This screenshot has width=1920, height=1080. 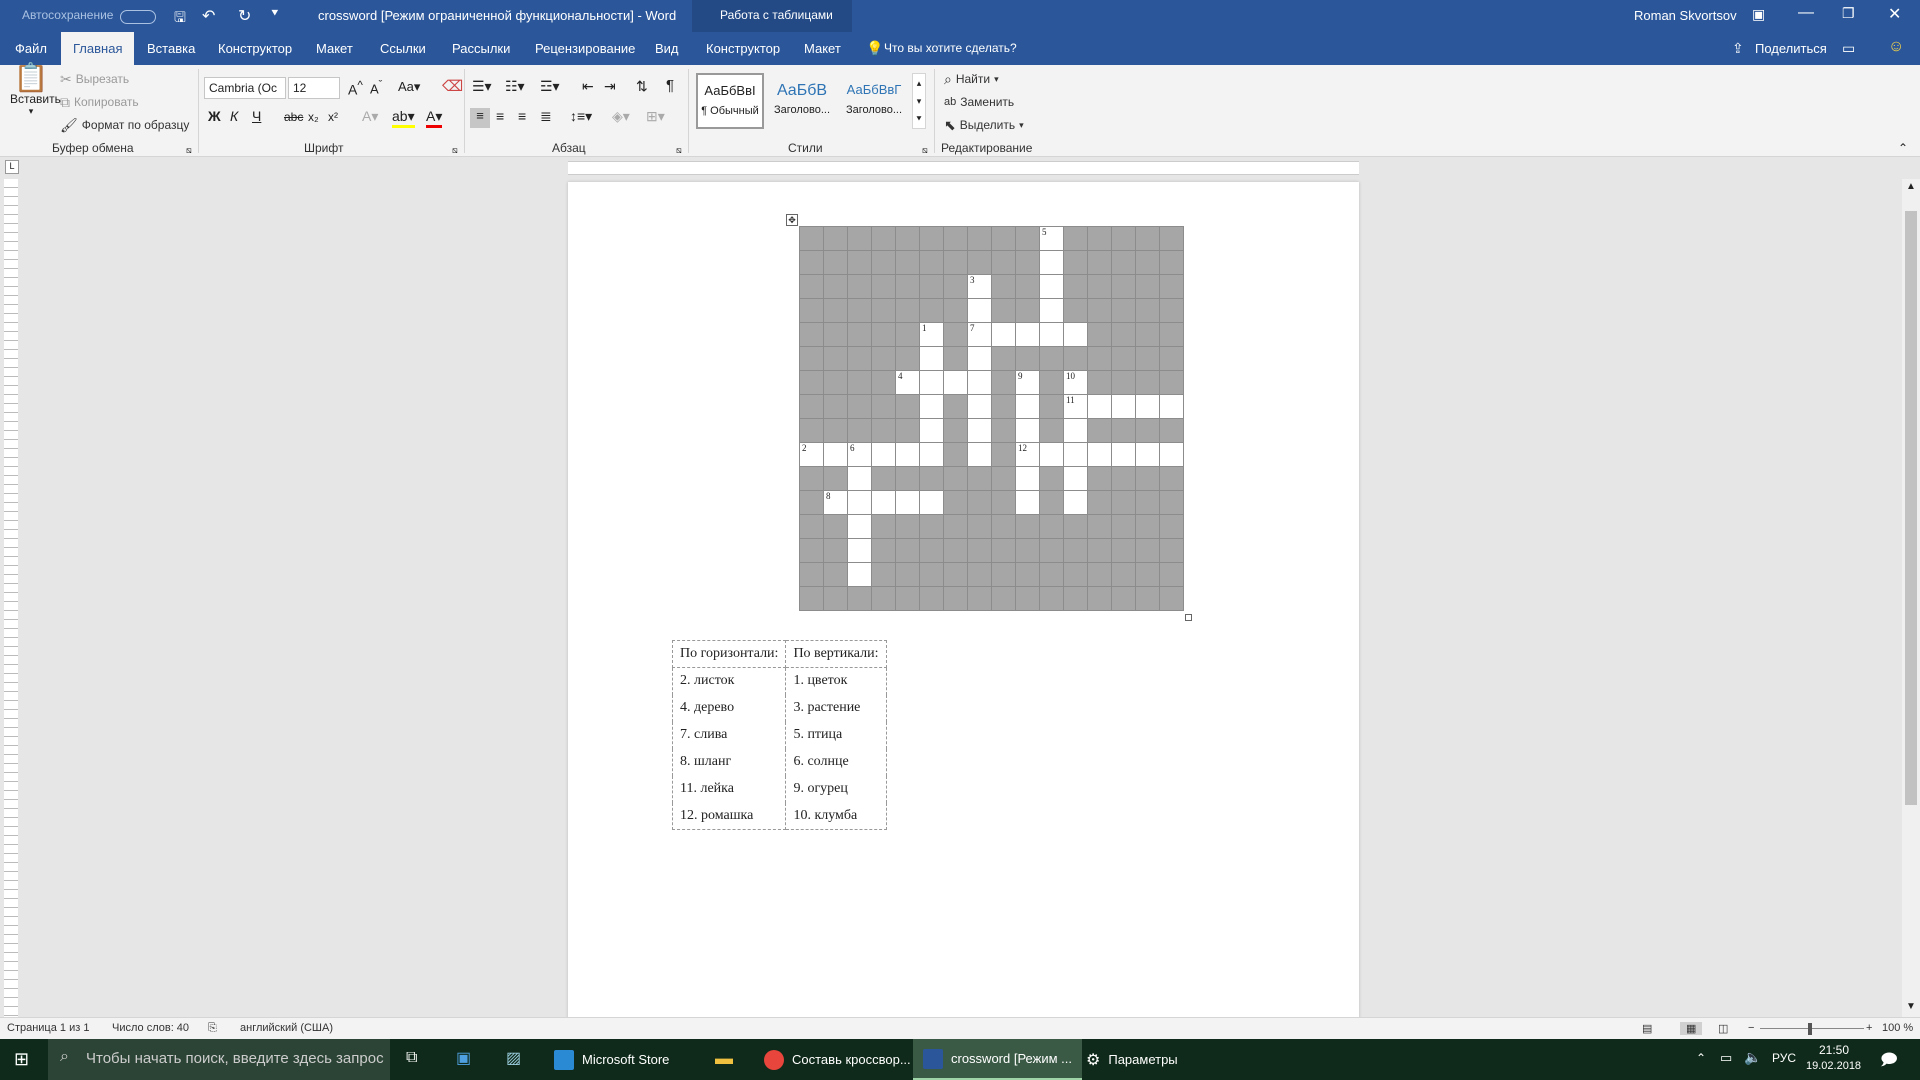 I want to click on table-move-handle-icon: ✥, so click(x=792, y=220).